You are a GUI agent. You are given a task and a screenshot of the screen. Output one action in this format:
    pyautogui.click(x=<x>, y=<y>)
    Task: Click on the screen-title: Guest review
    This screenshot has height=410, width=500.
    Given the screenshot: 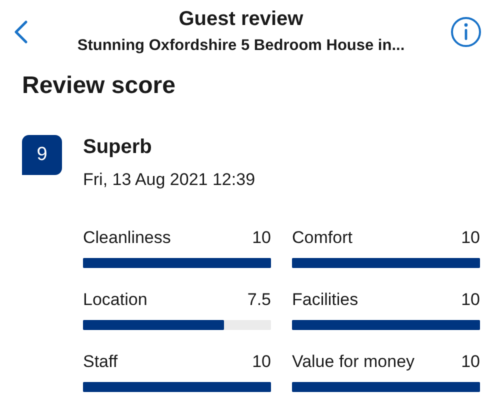 What is the action you would take?
    pyautogui.click(x=241, y=19)
    